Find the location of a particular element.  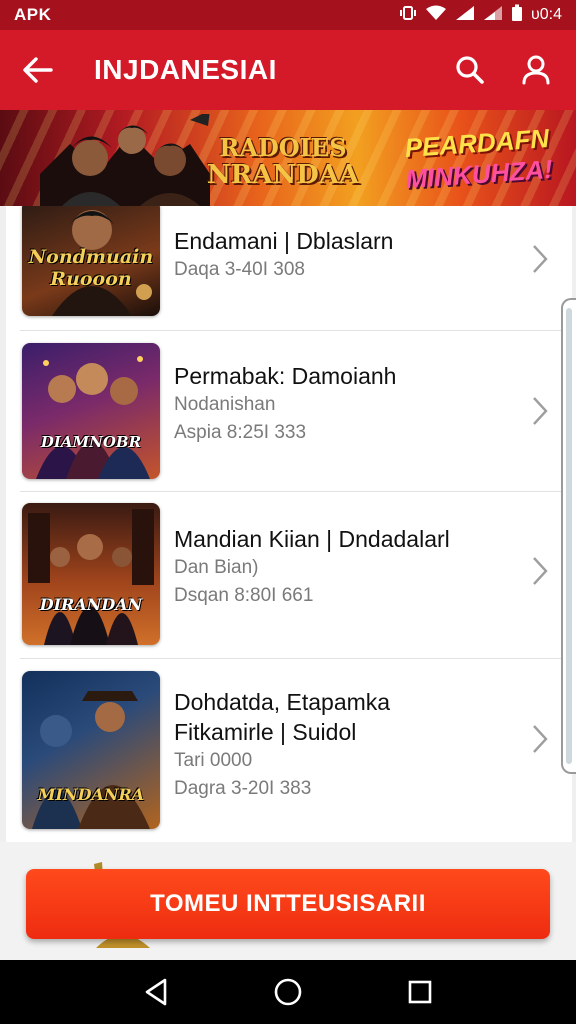

status-time: υ0:4 is located at coordinates (546, 14).